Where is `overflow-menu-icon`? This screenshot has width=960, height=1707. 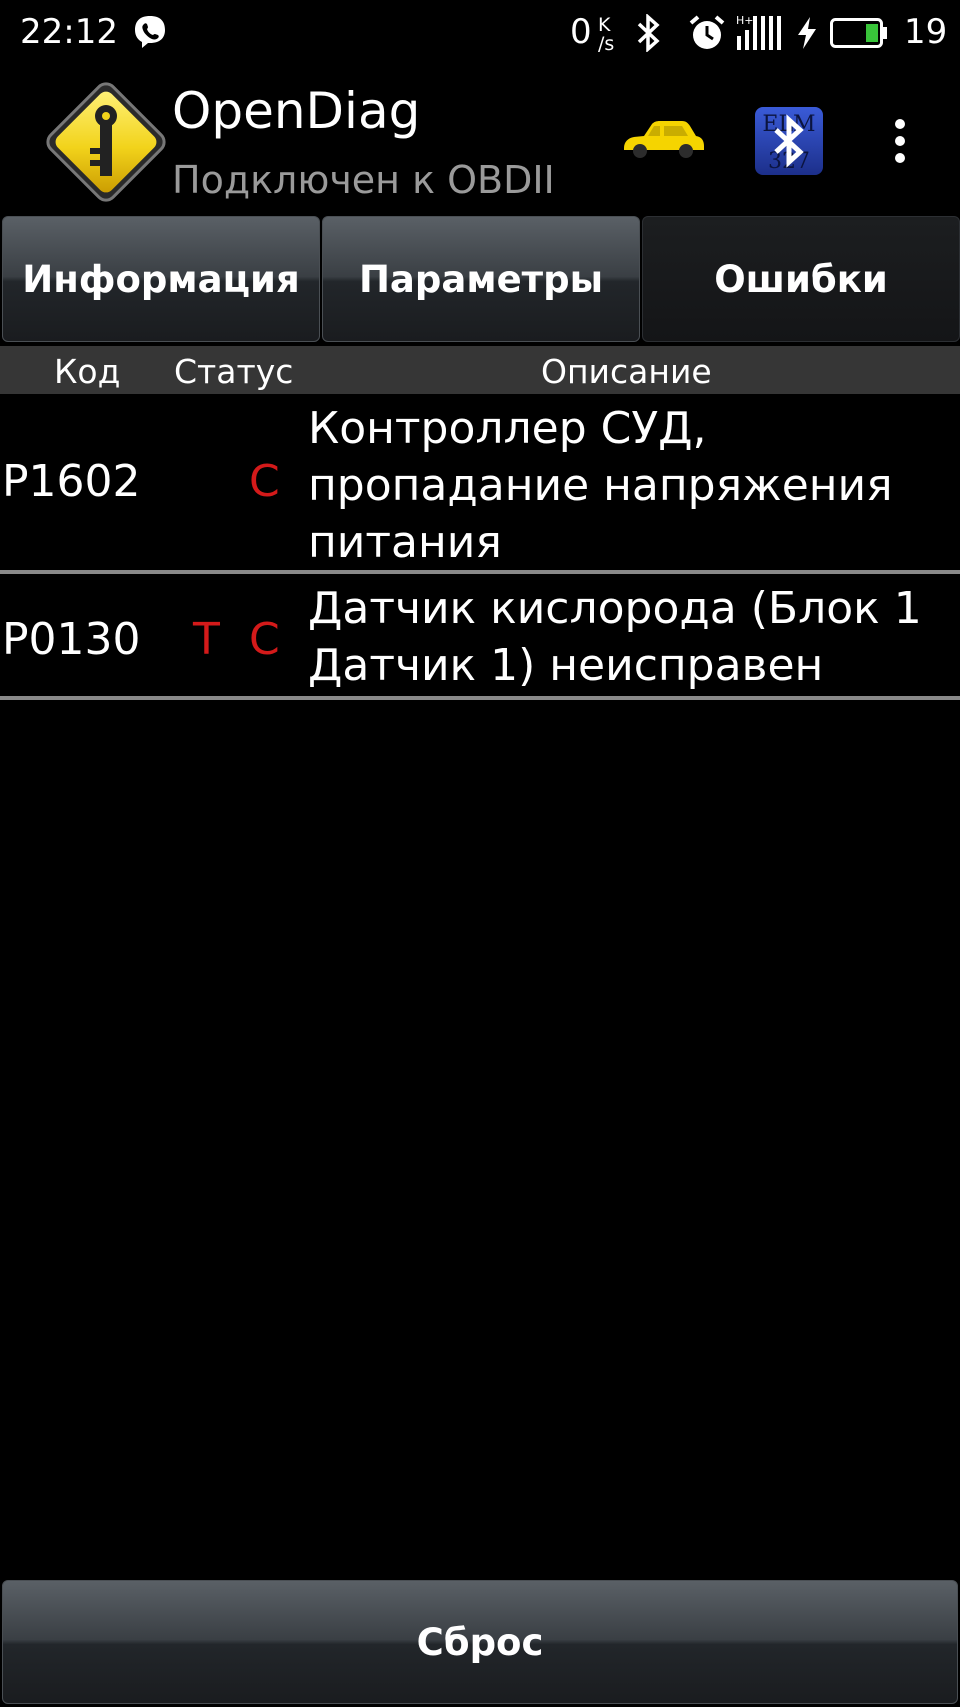
overflow-menu-icon is located at coordinates (900, 141).